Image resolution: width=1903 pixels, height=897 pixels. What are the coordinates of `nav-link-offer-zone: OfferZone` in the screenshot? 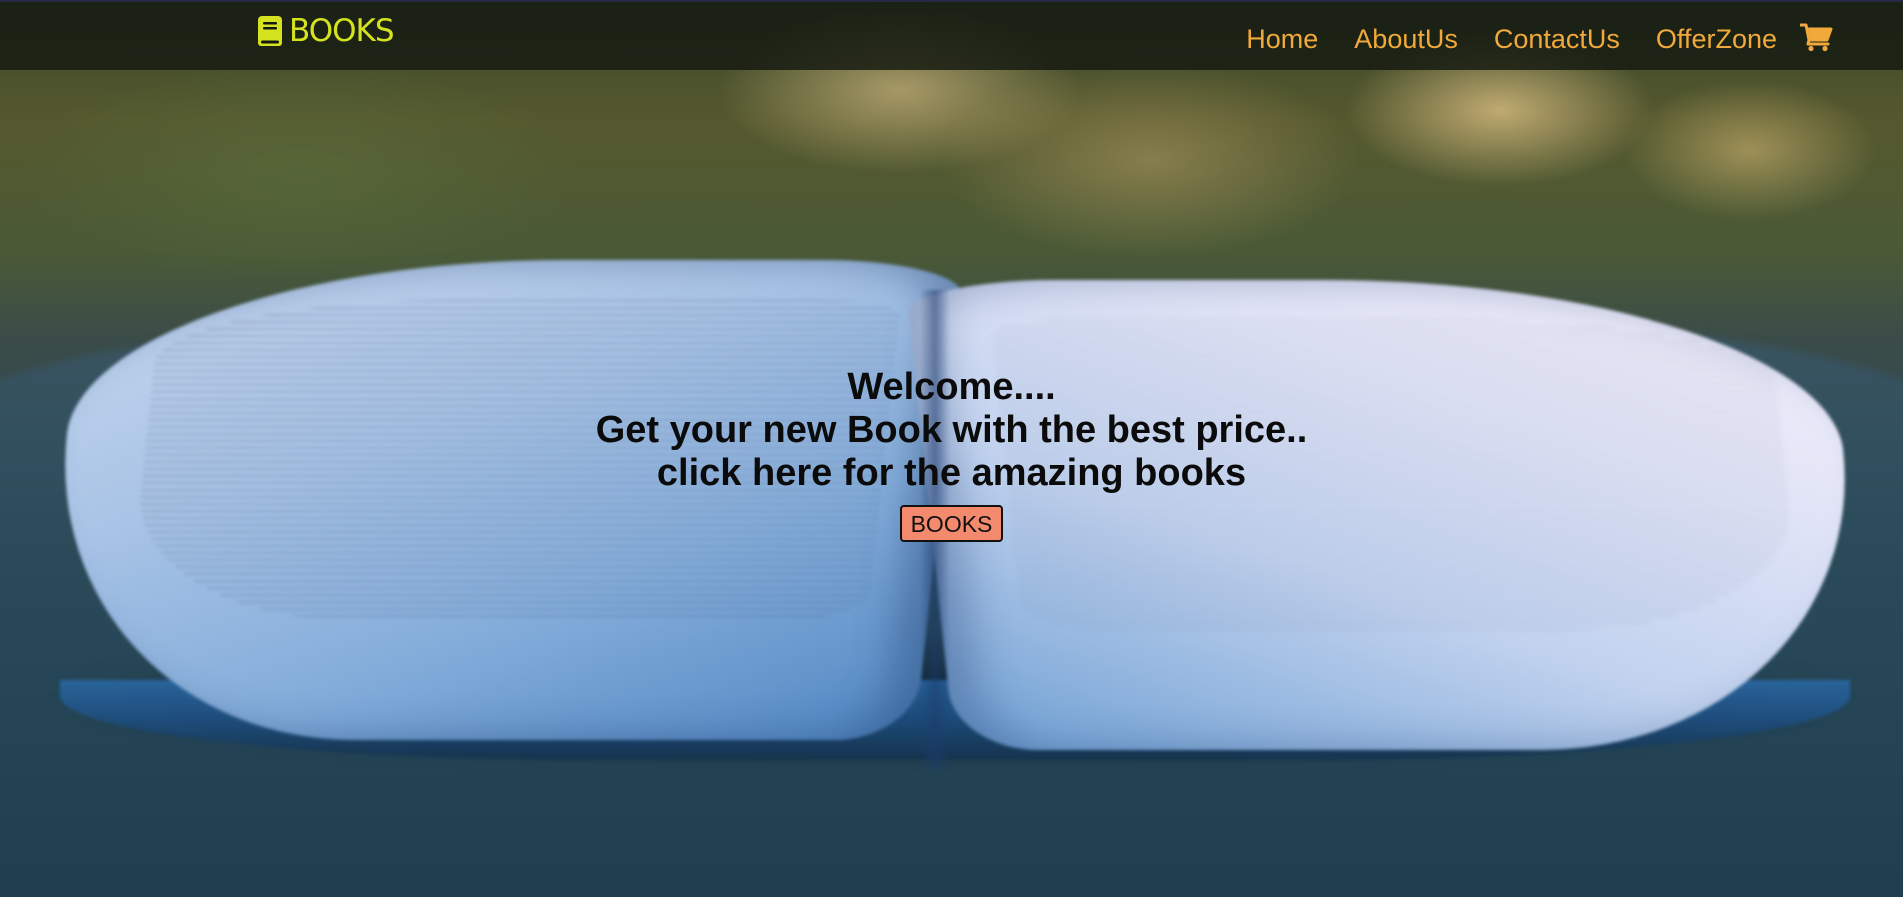 It's located at (1716, 37).